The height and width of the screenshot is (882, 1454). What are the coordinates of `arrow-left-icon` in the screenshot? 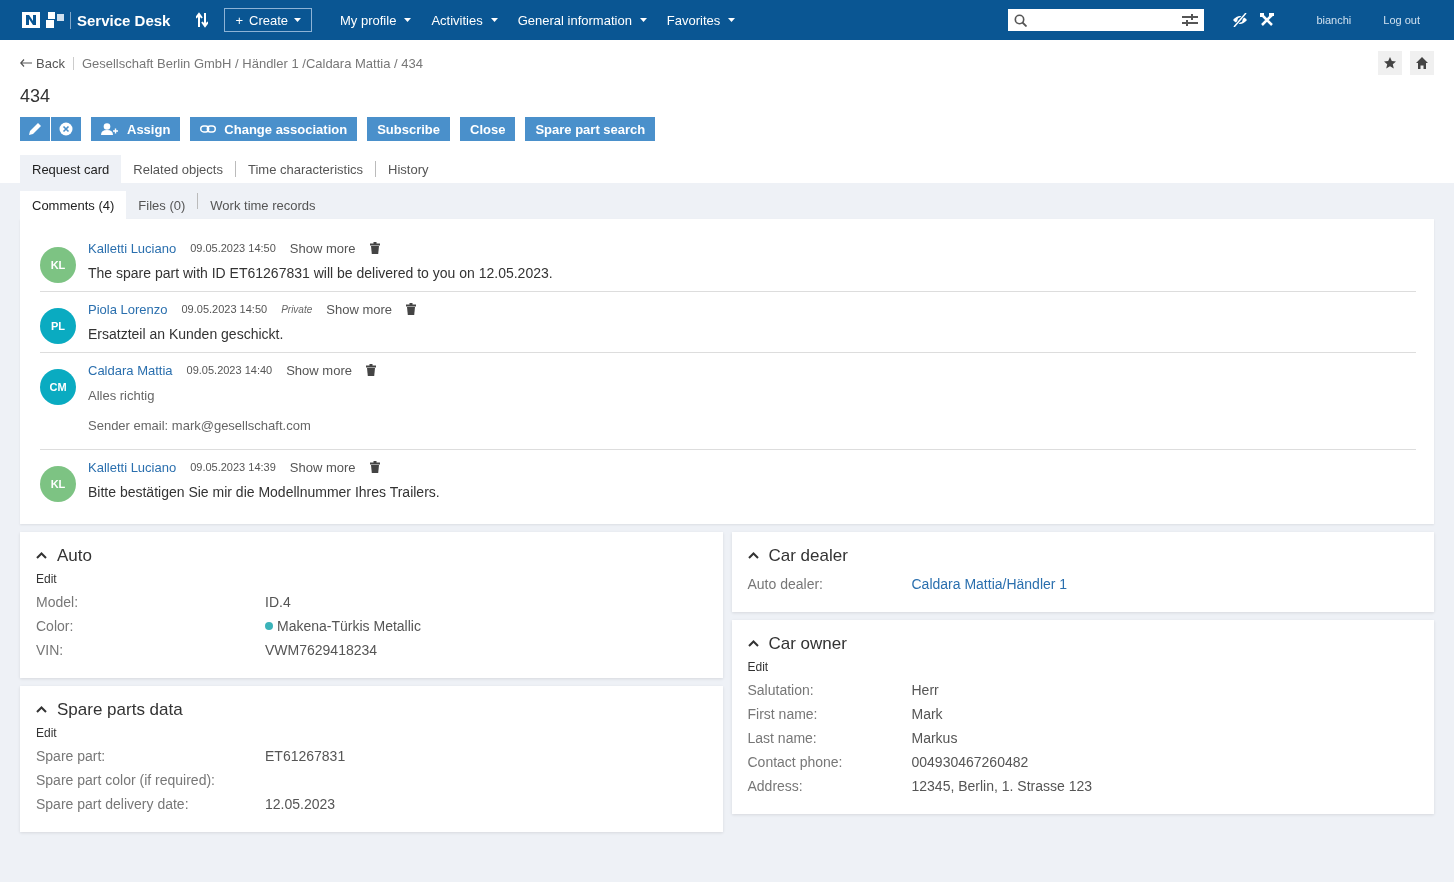 It's located at (26, 63).